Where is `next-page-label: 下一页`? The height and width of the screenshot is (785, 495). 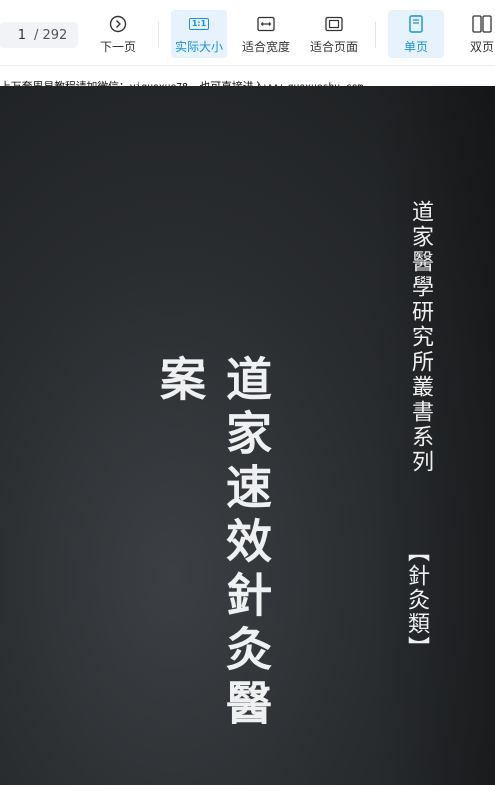 next-page-label: 下一页 is located at coordinates (117, 46).